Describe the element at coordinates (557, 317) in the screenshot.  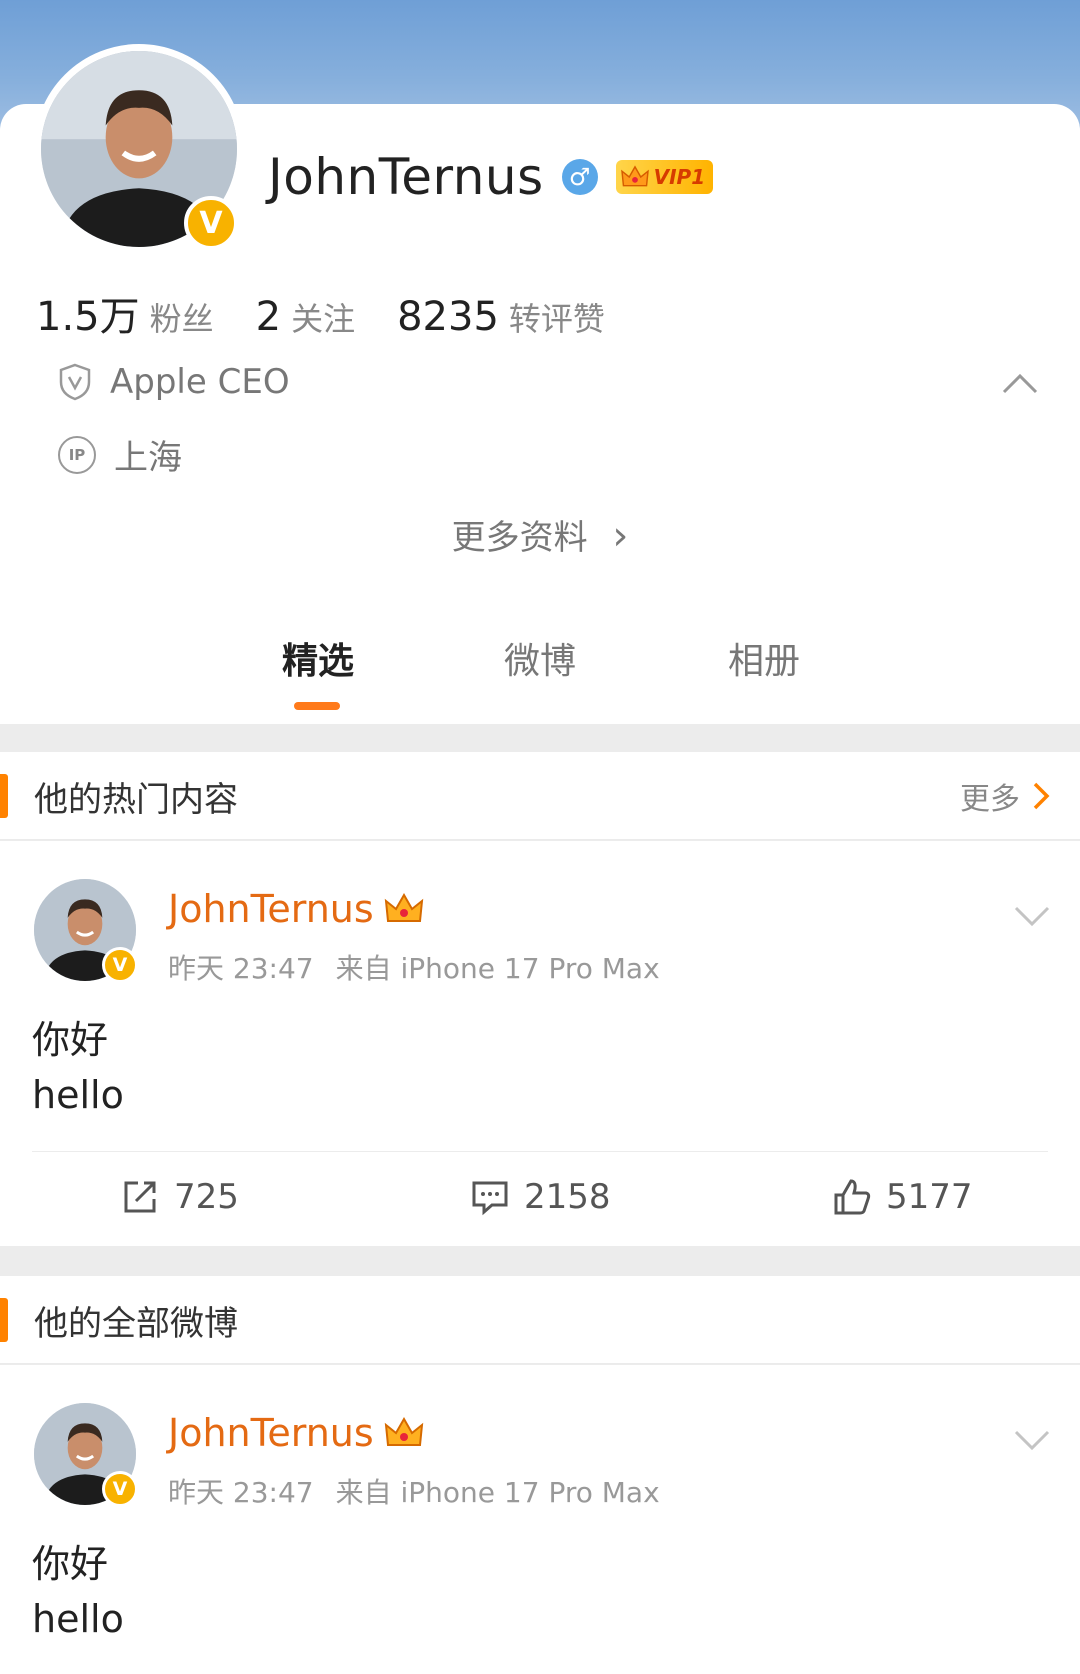
I see `interactions-label: 转评赞` at that location.